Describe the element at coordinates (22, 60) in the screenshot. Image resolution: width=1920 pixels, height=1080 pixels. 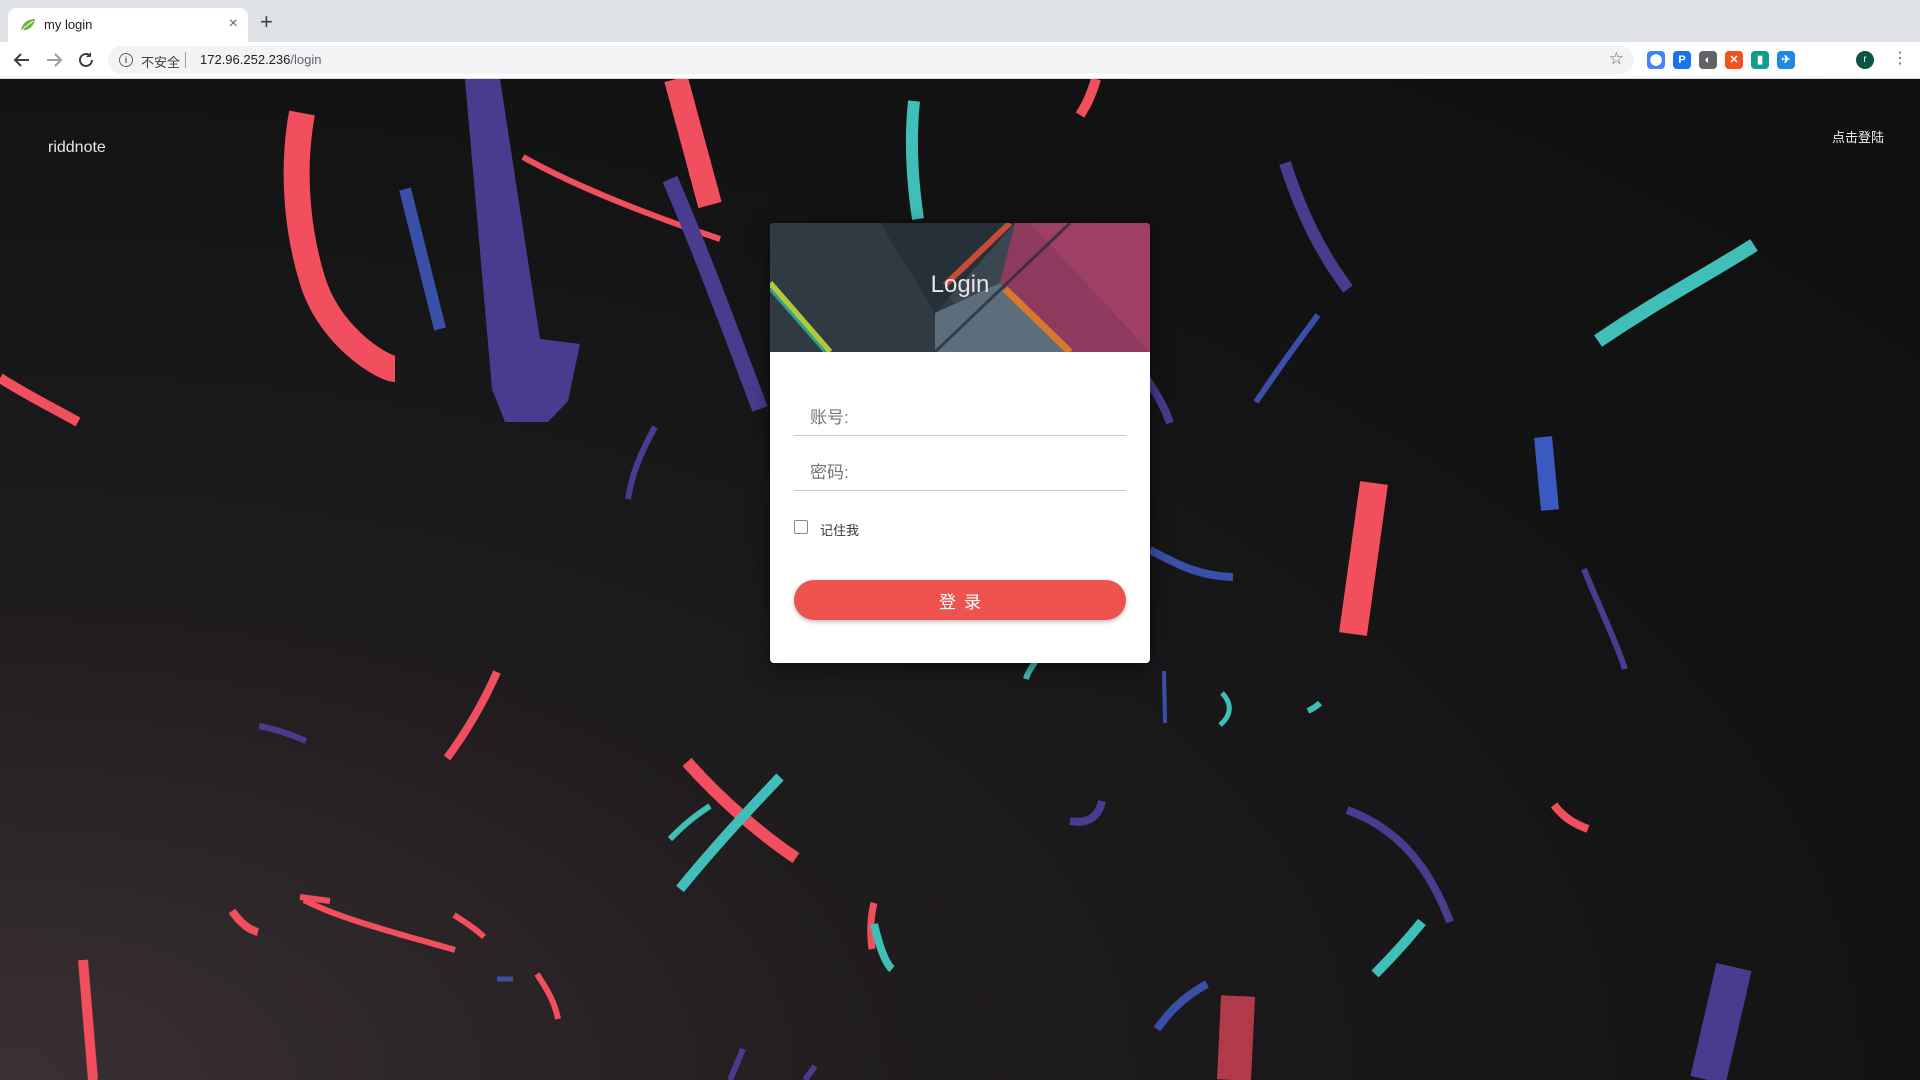
I see `back-icon` at that location.